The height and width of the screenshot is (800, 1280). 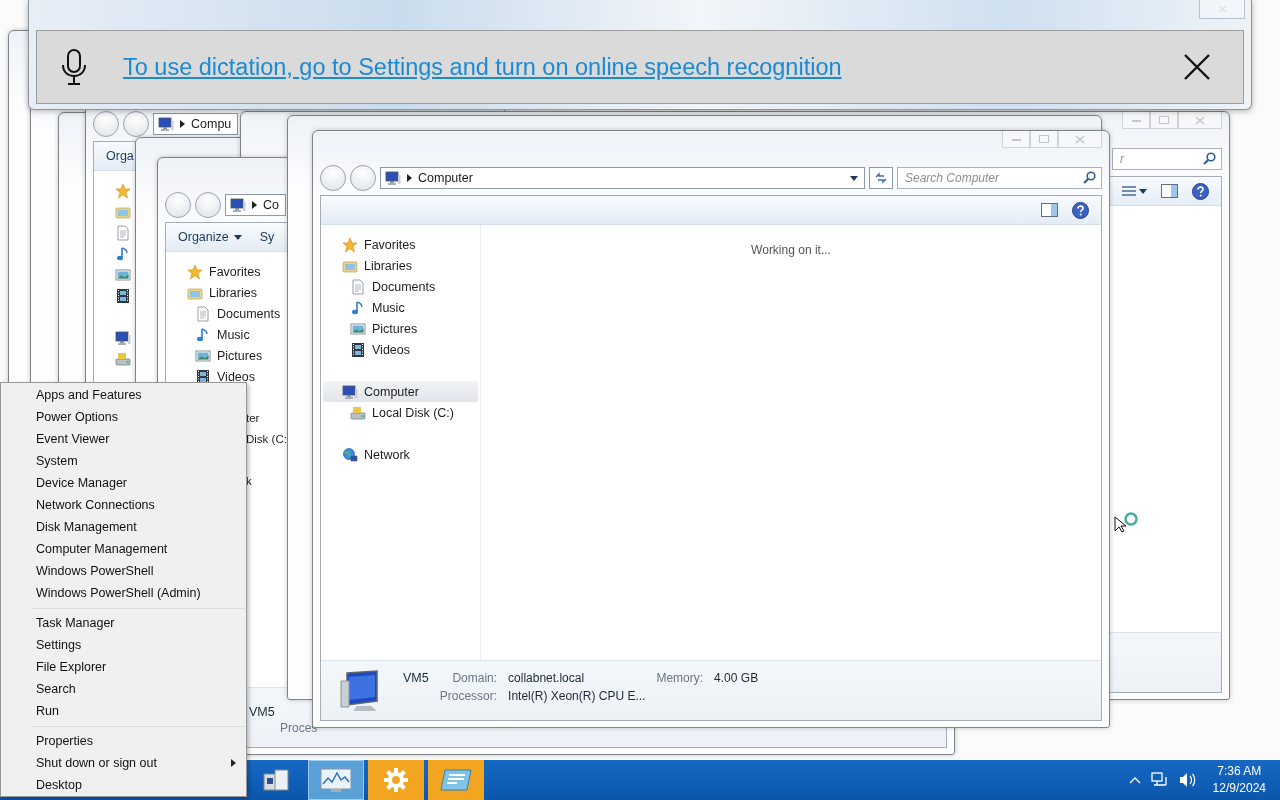 What do you see at coordinates (123, 623) in the screenshot?
I see `menu-item: Task Manager` at bounding box center [123, 623].